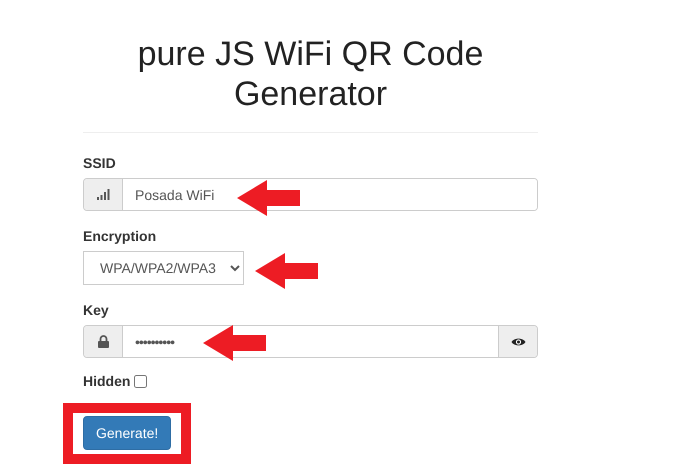  I want to click on eye-icon, so click(518, 341).